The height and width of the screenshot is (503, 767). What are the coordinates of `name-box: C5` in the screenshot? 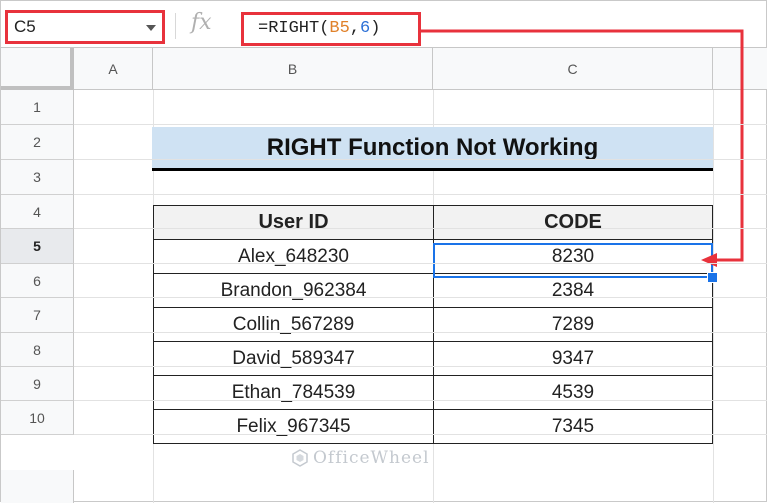 It's located at (85, 27).